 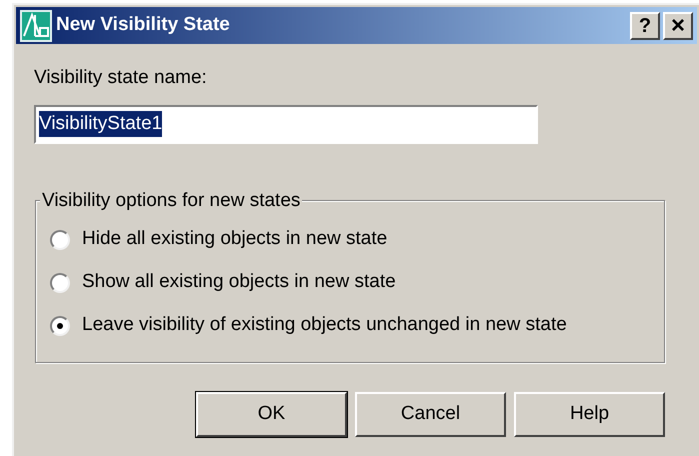 What do you see at coordinates (308, 325) in the screenshot?
I see `radio-option: Leave visibility of existing objects unchanged in new state` at bounding box center [308, 325].